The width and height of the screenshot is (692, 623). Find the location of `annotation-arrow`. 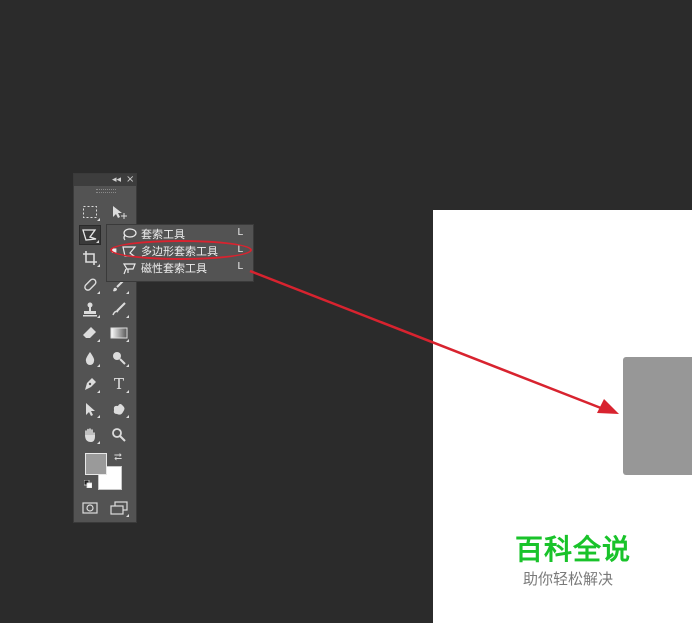

annotation-arrow is located at coordinates (434, 341).